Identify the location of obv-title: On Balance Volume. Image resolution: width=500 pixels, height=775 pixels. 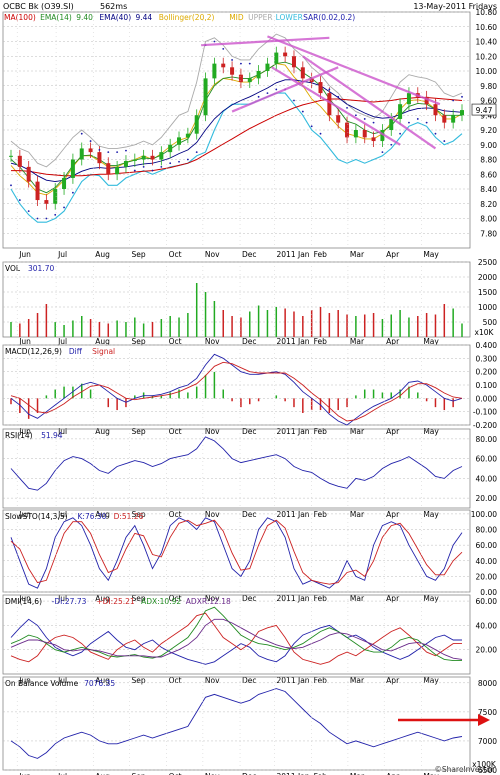
(42, 683).